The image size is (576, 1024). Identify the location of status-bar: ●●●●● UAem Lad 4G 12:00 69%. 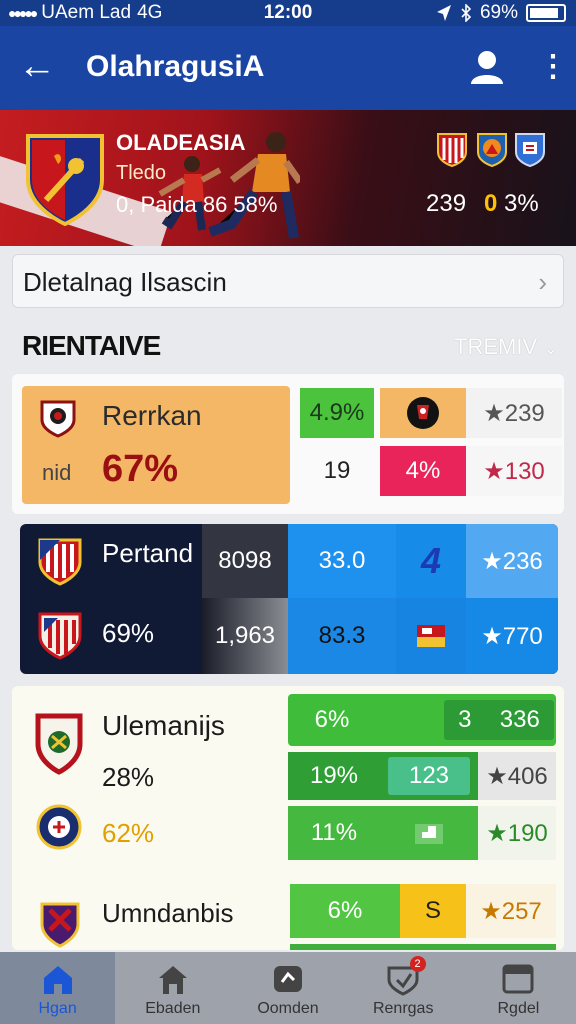
(288, 13).